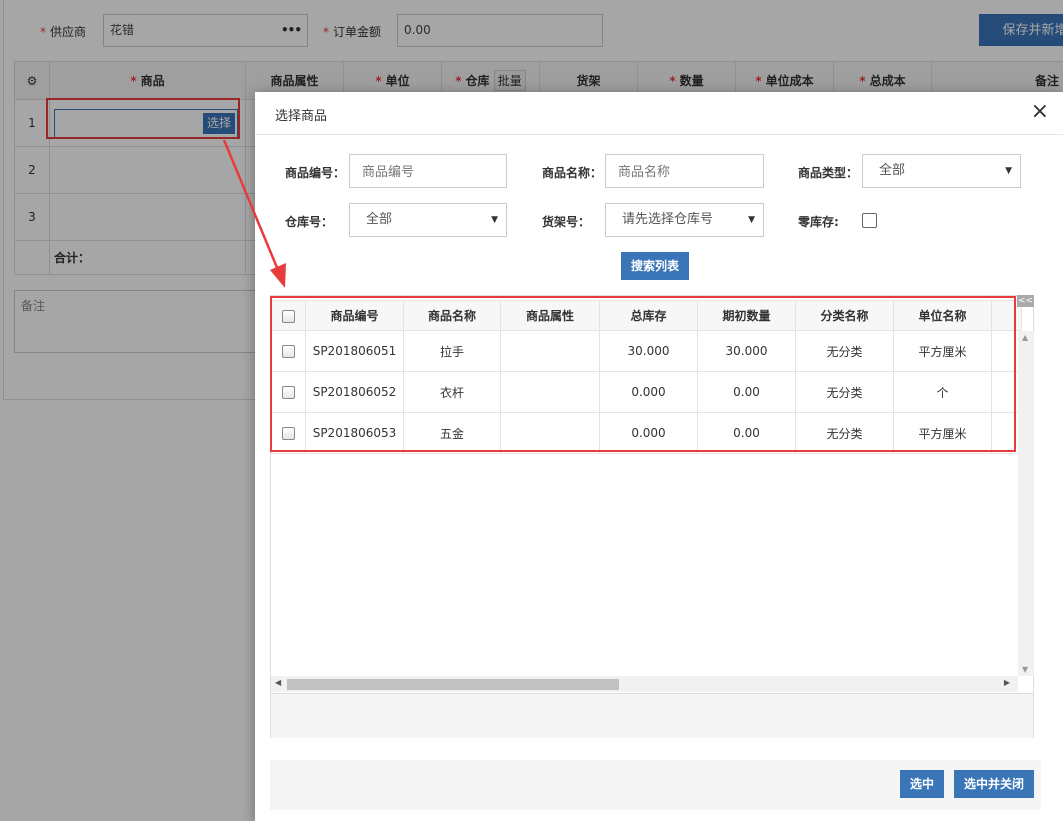  Describe the element at coordinates (315, 173) in the screenshot. I see `code-label: 商品编号：` at that location.